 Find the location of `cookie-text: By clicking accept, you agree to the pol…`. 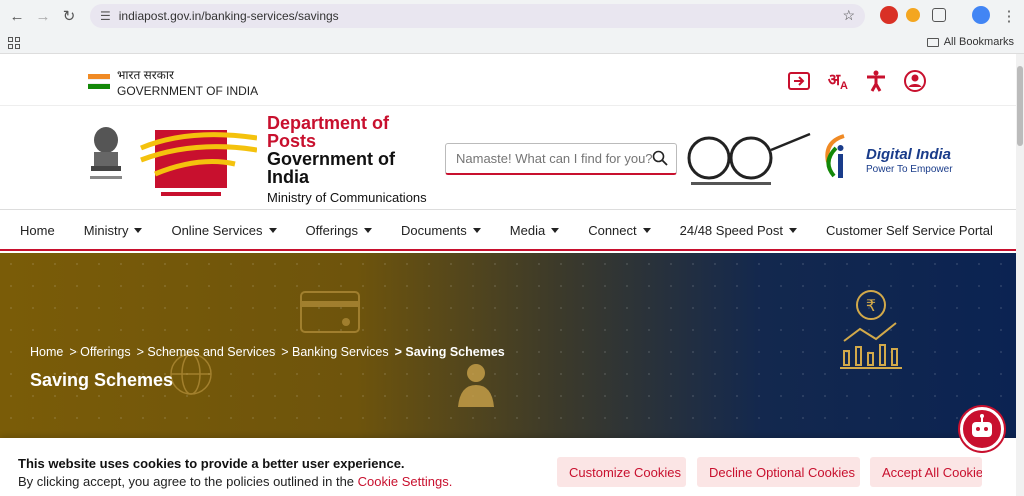

cookie-text: By clicking accept, you agree to the pol… is located at coordinates (235, 481).